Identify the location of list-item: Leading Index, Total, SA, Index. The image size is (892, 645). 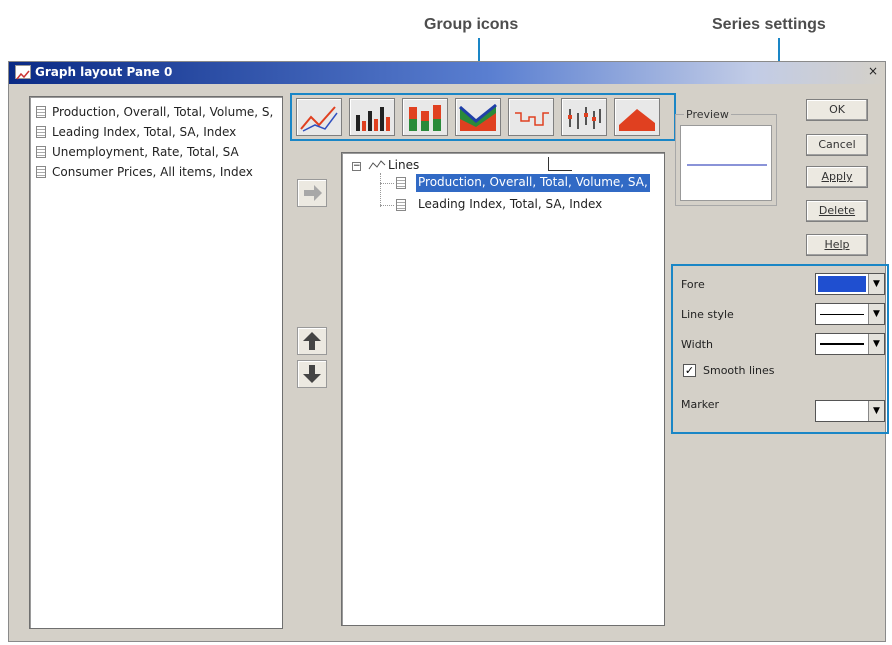
(136, 132).